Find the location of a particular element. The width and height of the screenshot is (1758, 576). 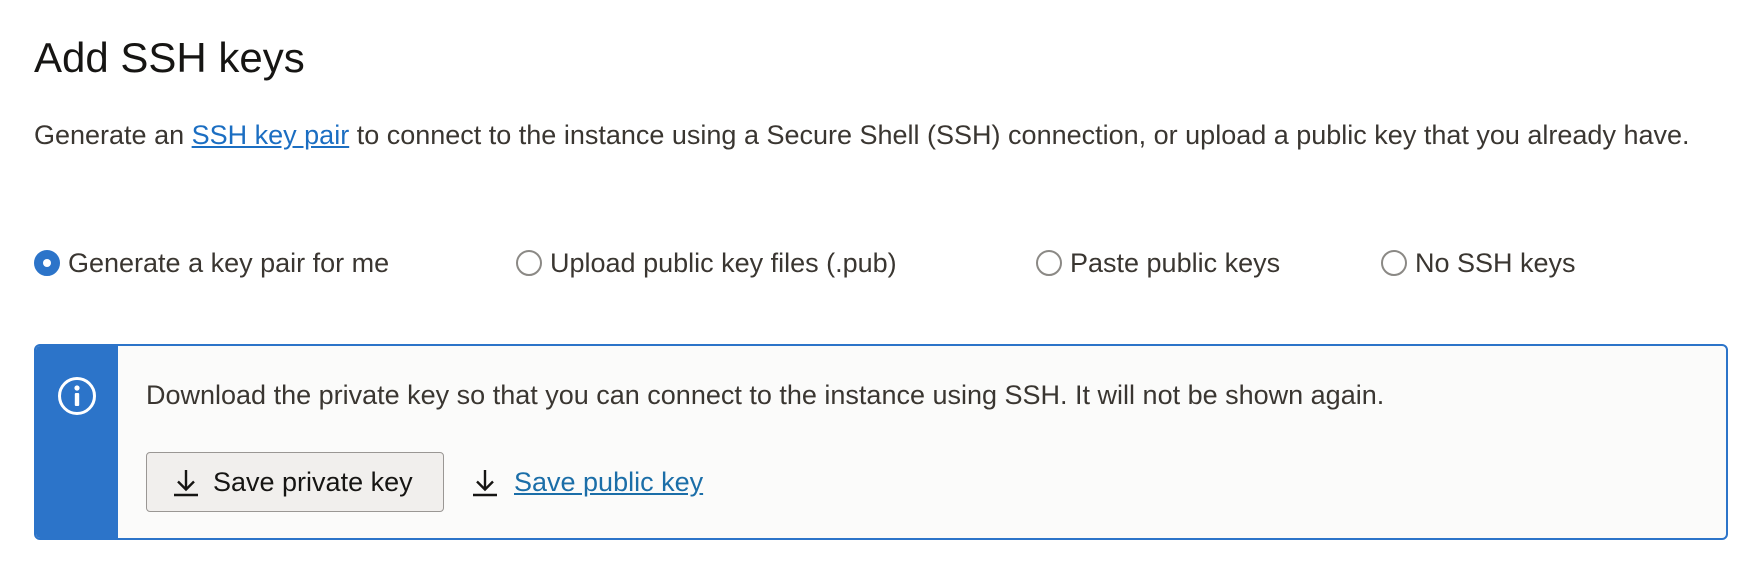

info-icon is located at coordinates (77, 396).